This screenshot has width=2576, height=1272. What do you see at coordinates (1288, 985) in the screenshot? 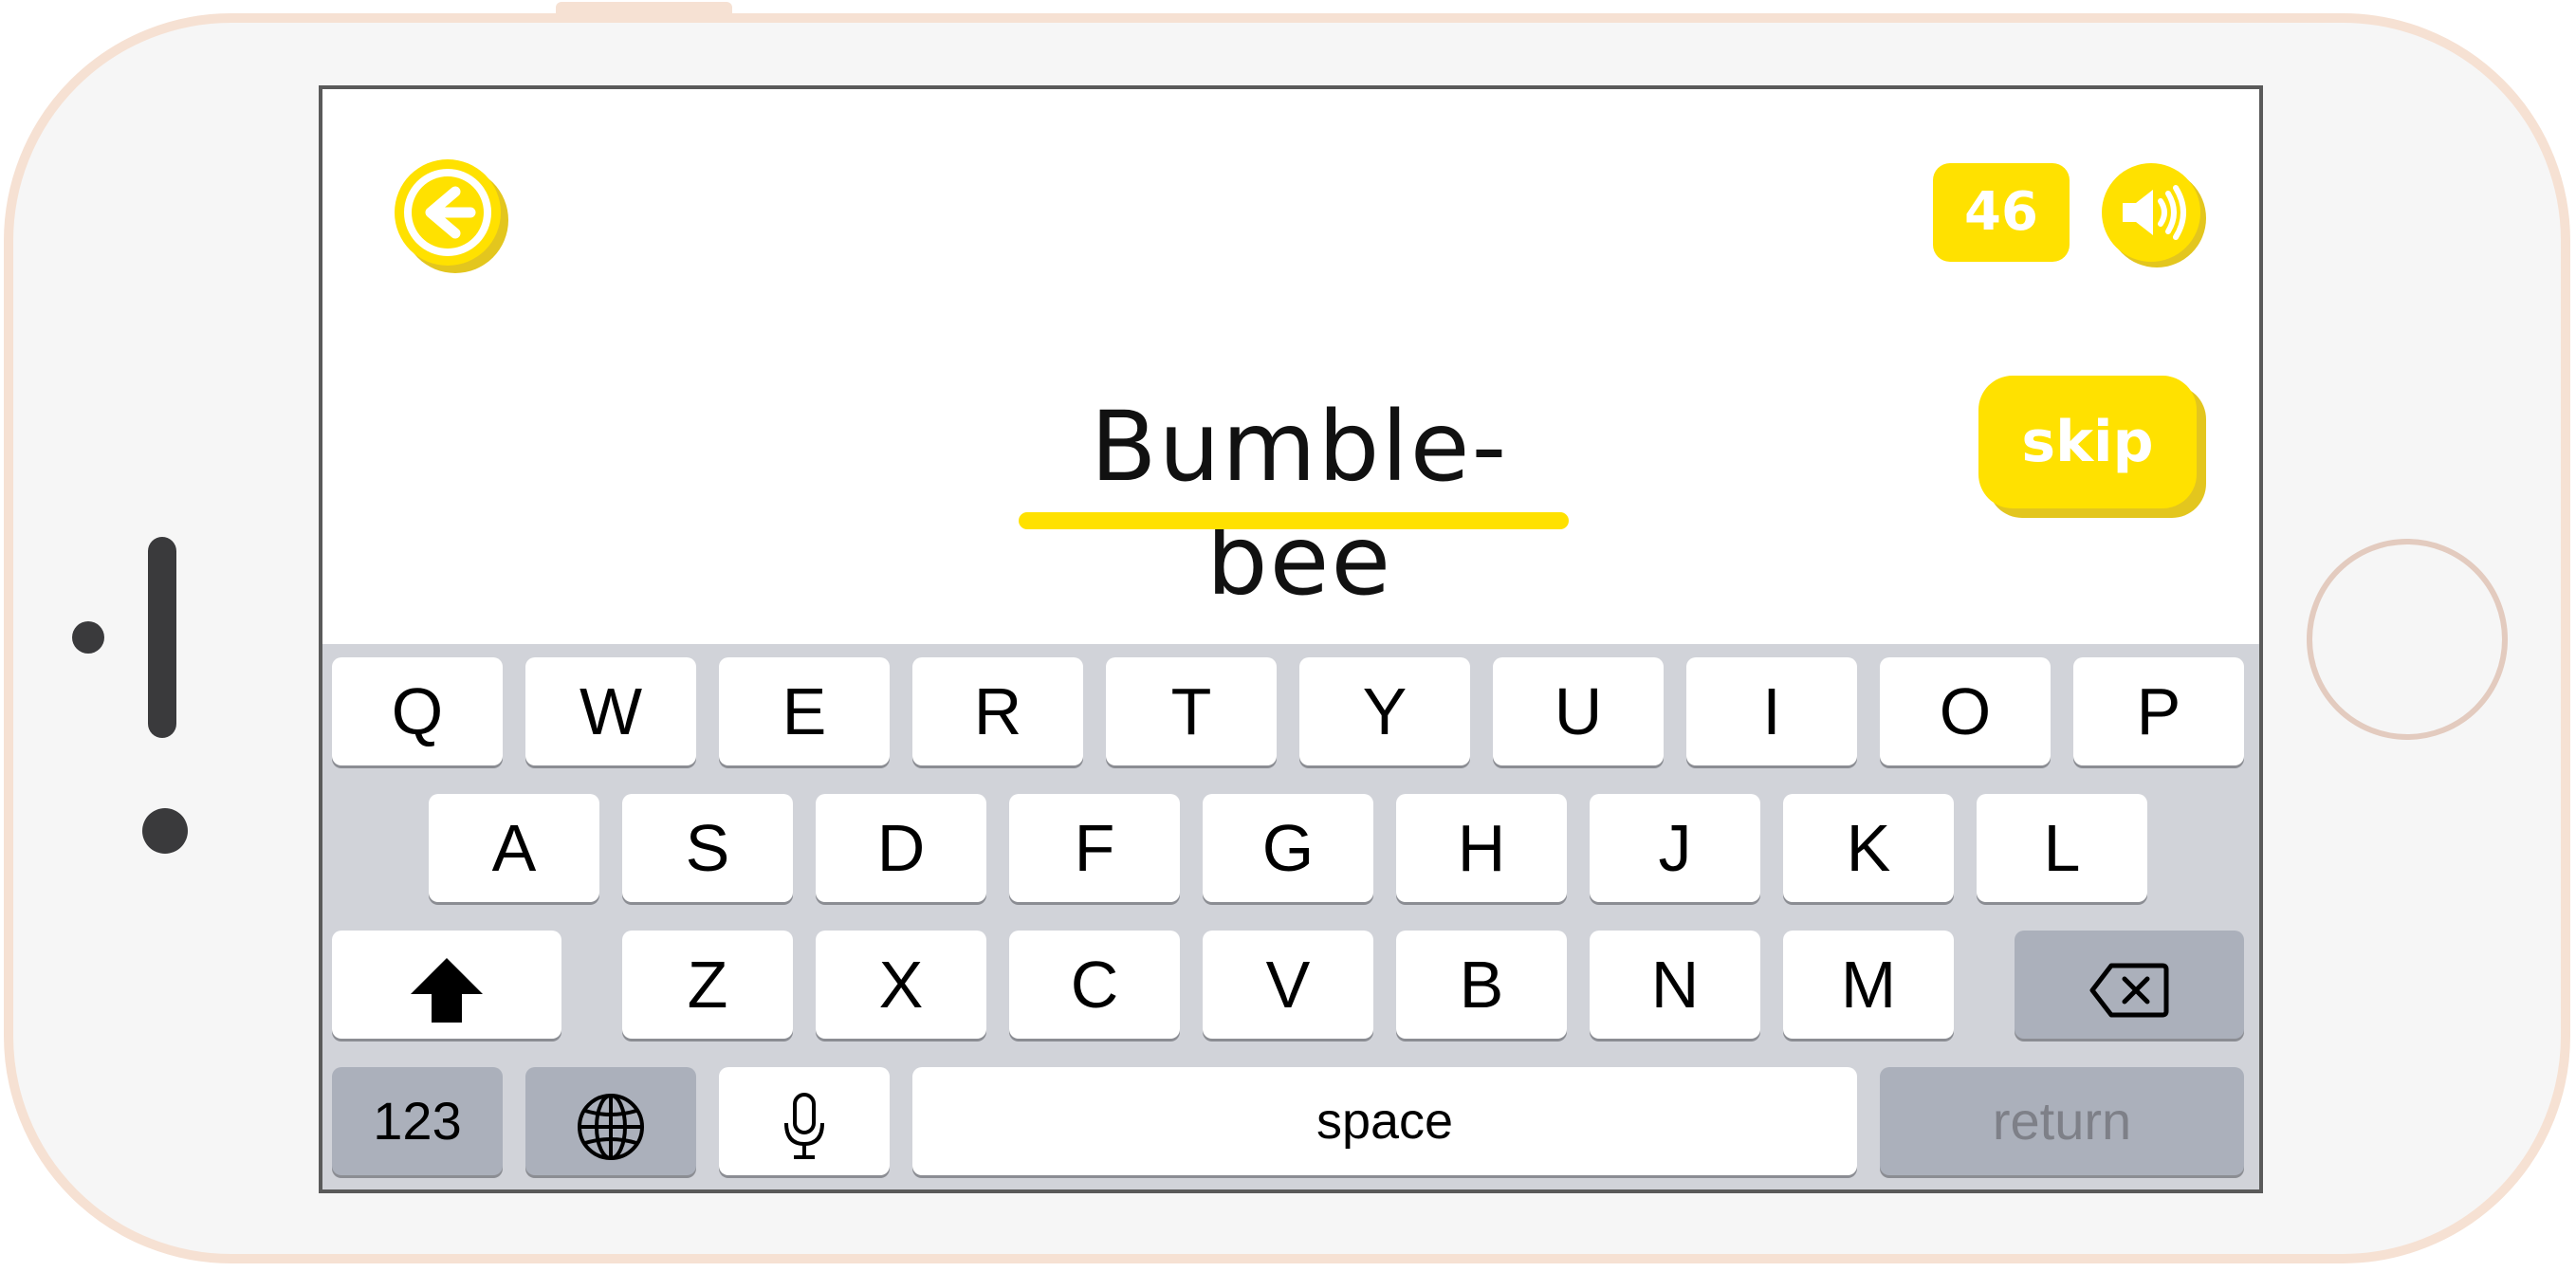
I see `key-v: V` at bounding box center [1288, 985].